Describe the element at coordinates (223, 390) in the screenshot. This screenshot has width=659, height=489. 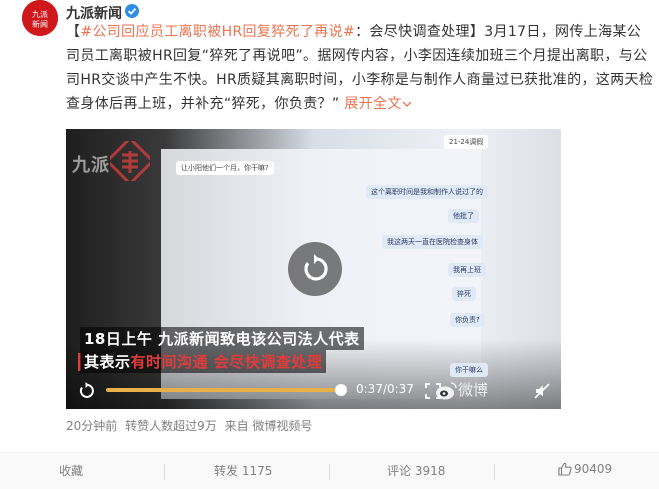
I see `progress-bar` at that location.